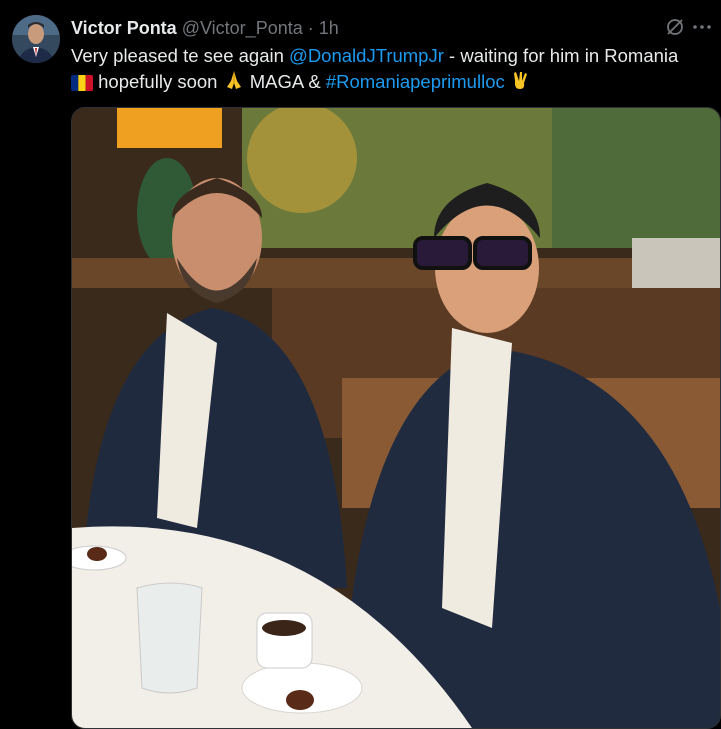 This screenshot has width=721, height=729. What do you see at coordinates (561, 55) in the screenshot?
I see `tweet-text-part2: - waiting for him in Romania` at bounding box center [561, 55].